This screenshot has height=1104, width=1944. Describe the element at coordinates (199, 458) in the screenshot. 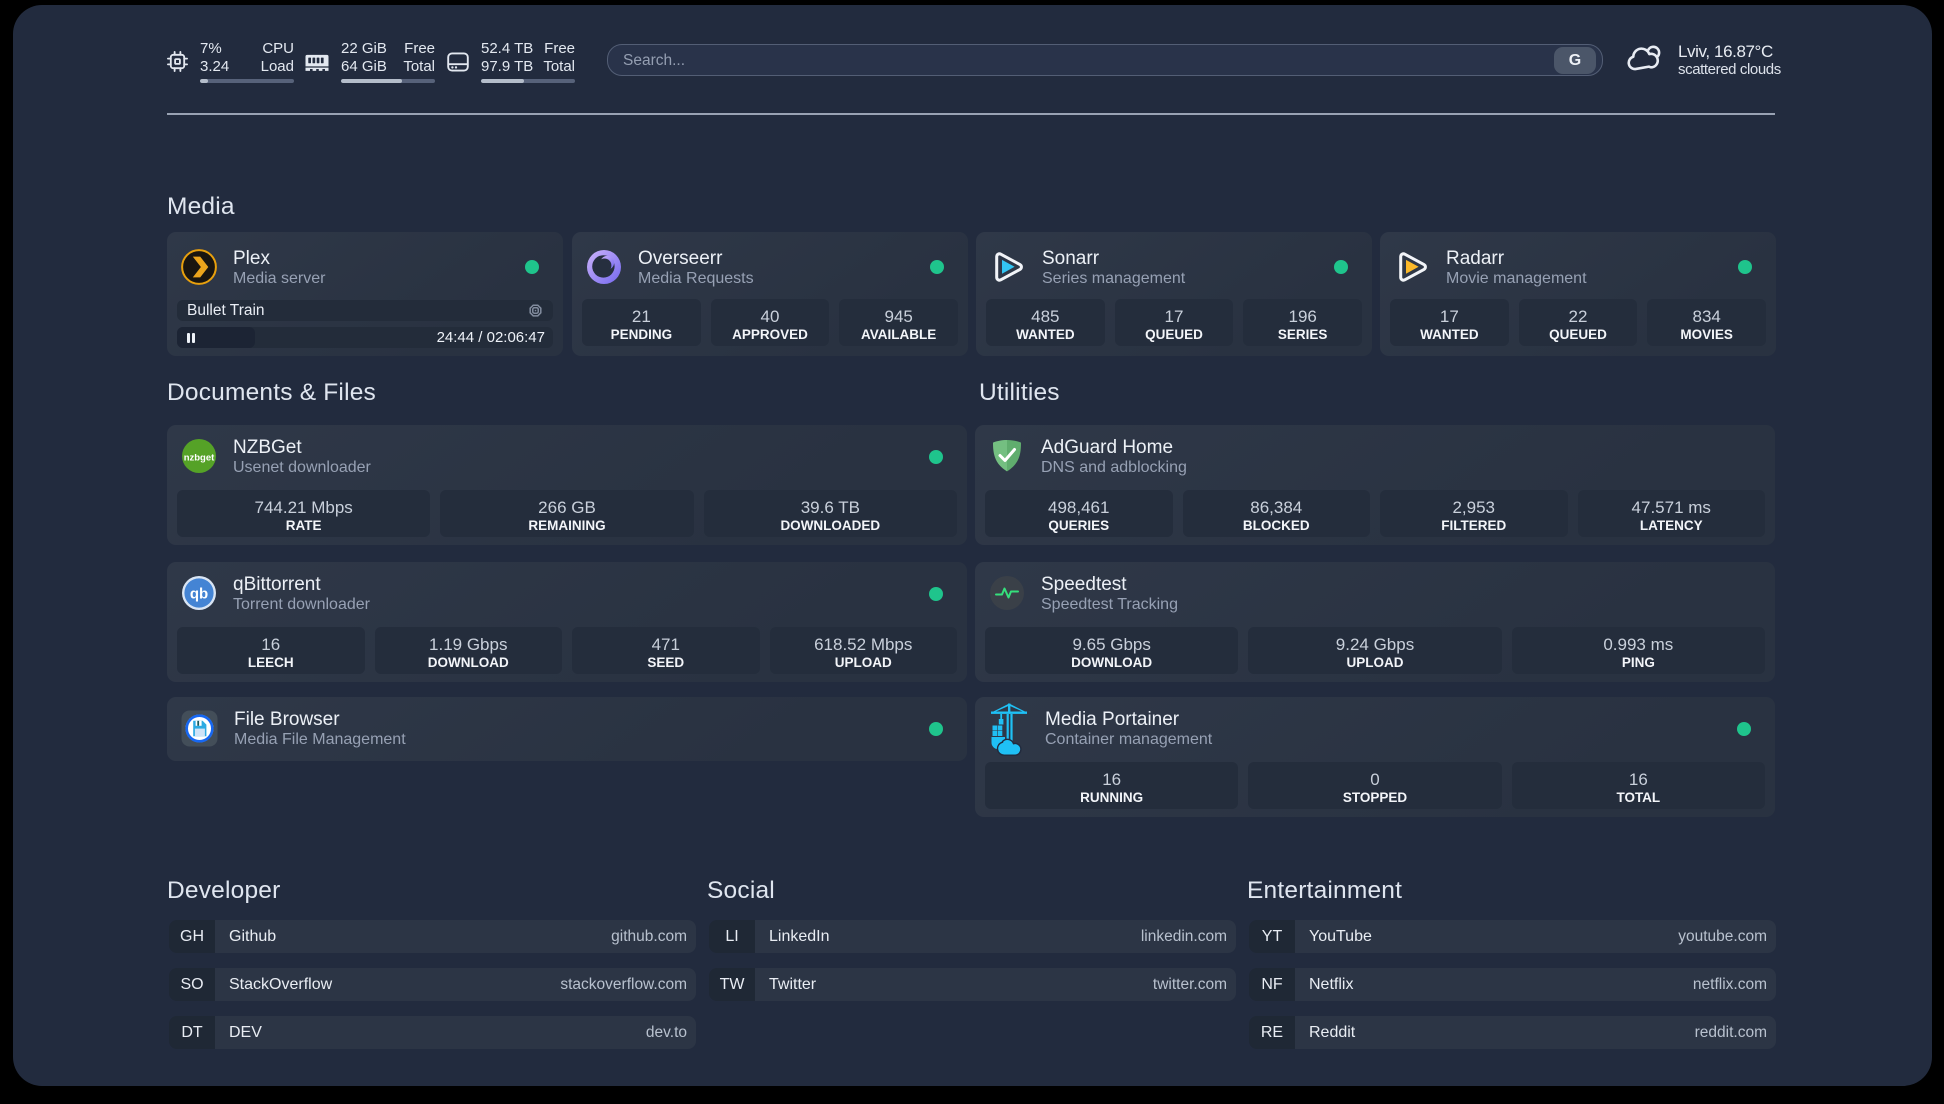

I see `svg-text: nzbget` at that location.